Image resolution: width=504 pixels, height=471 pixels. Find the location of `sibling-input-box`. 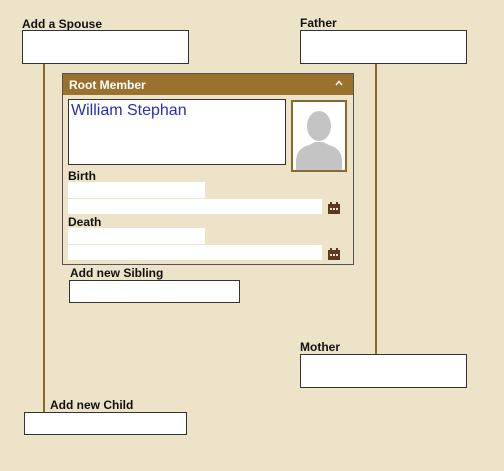

sibling-input-box is located at coordinates (154, 291).